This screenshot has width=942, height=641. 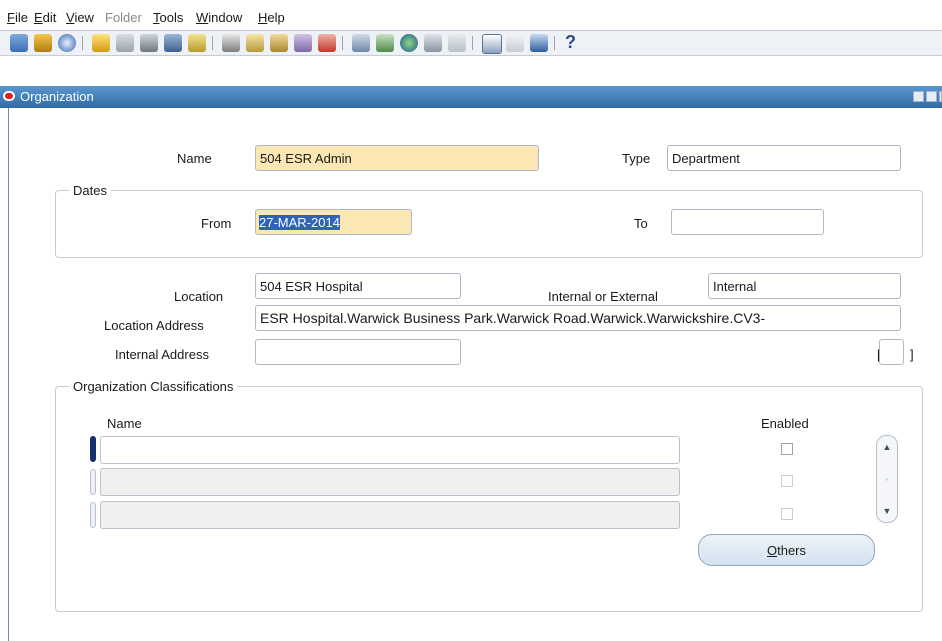 What do you see at coordinates (636, 158) in the screenshot?
I see `type-label: Type` at bounding box center [636, 158].